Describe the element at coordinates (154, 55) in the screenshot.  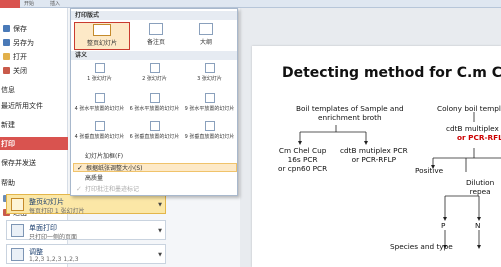
I see `handouts-section-header: 讲义` at that location.